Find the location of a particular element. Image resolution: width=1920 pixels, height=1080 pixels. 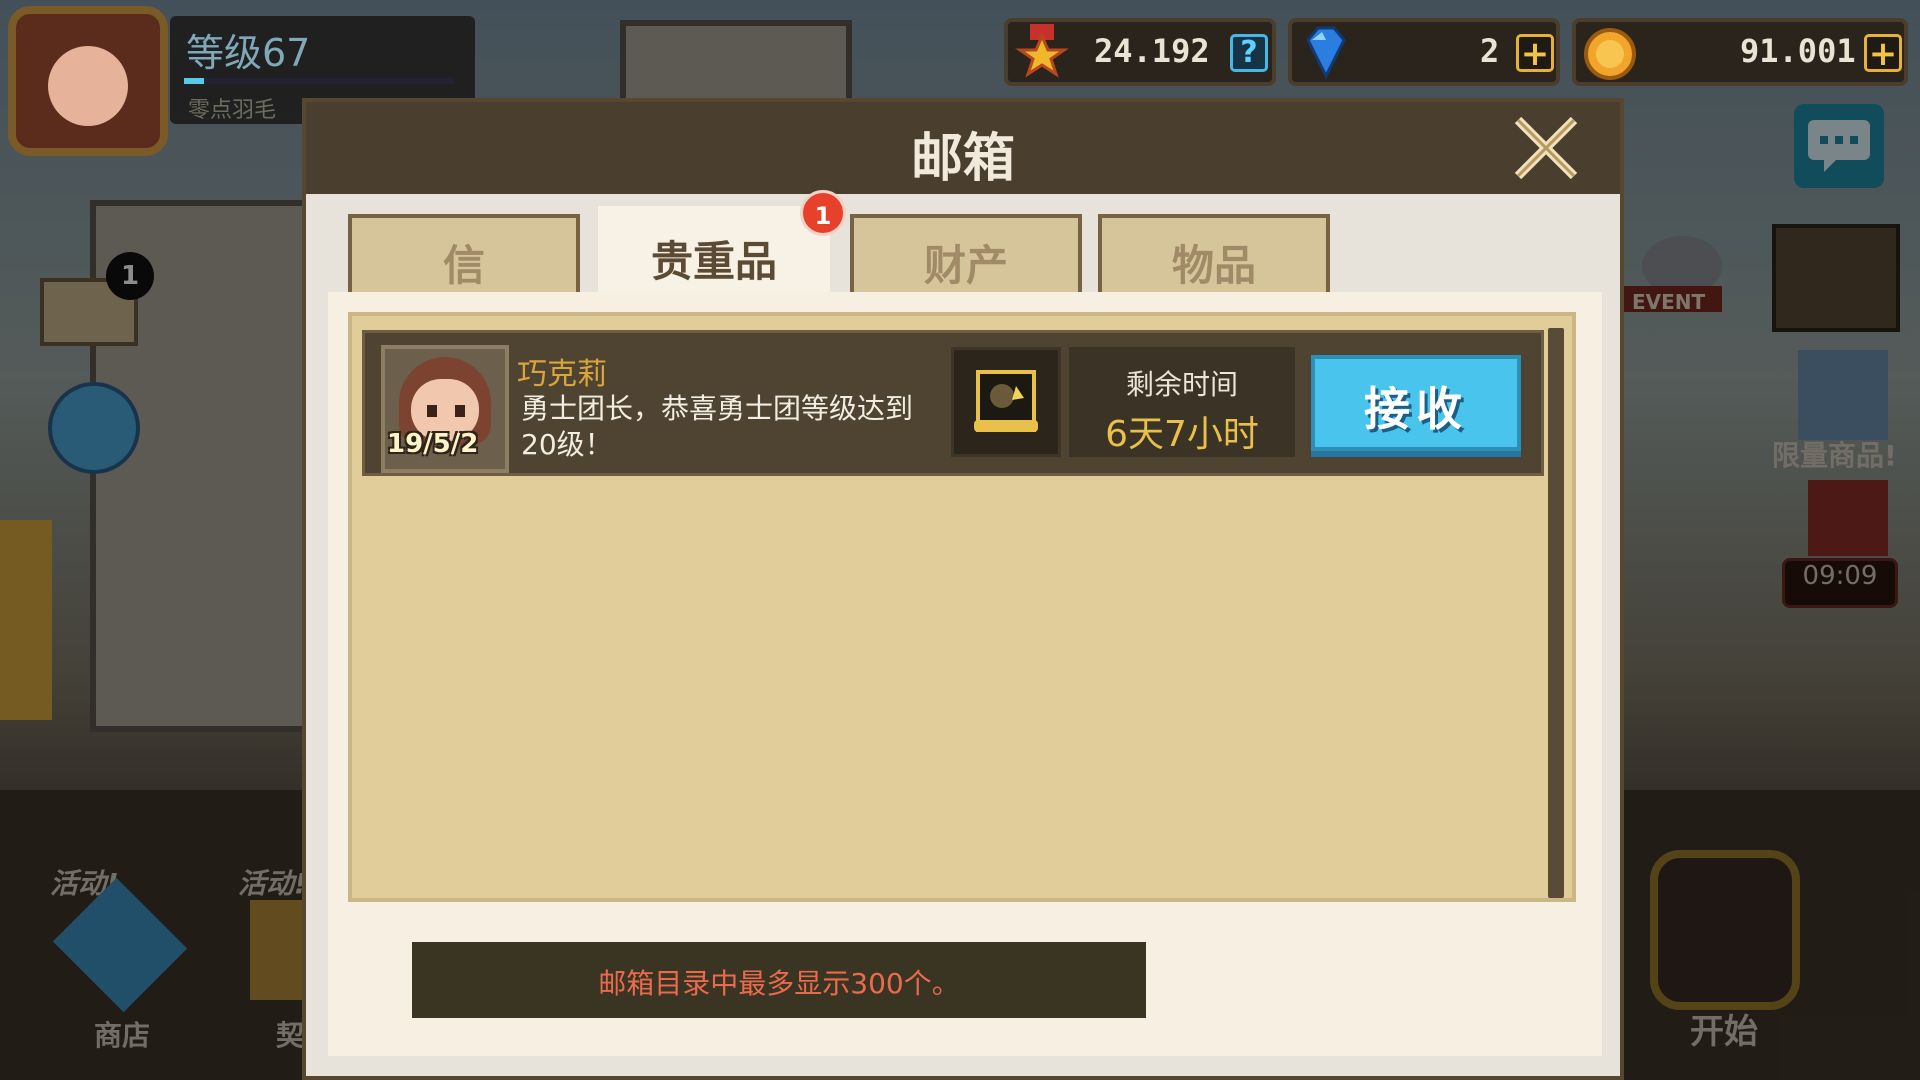

mail-date: 19/5/2 is located at coordinates (433, 444).